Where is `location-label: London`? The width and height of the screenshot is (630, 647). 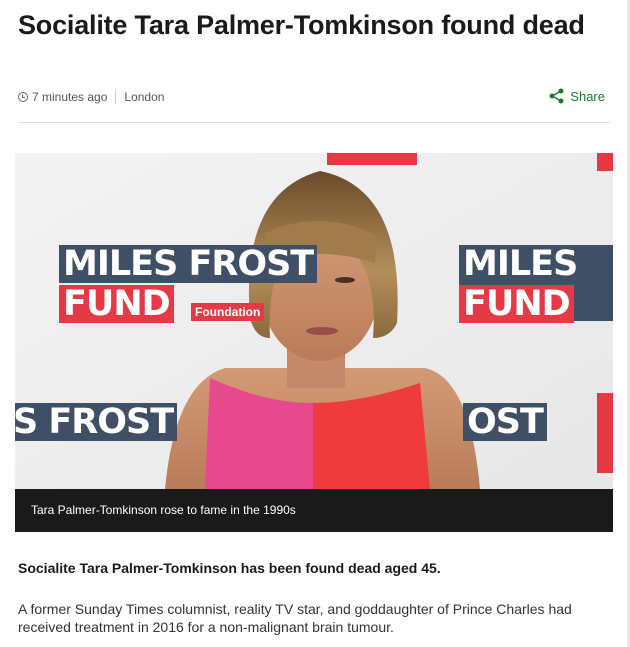
location-label: London is located at coordinates (144, 97).